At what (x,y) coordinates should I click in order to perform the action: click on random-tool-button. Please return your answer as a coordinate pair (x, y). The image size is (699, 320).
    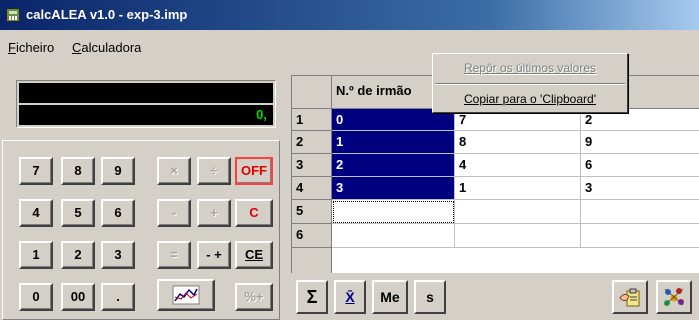
    Looking at the image, I should click on (674, 297).